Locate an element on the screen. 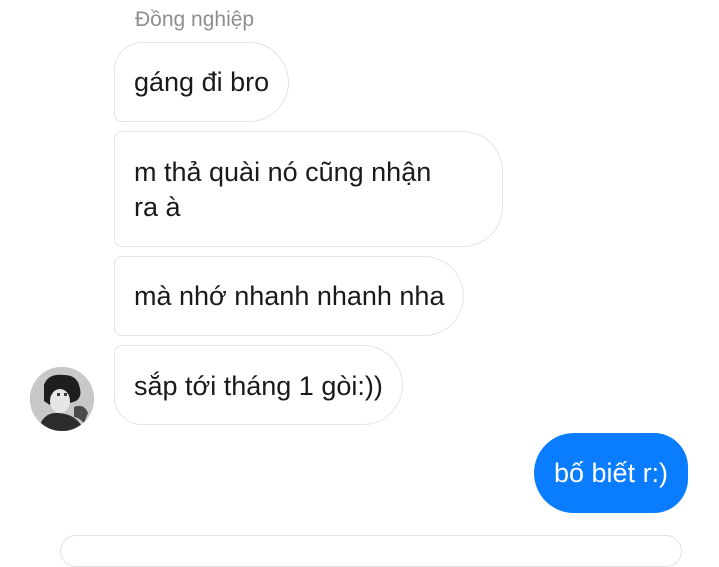 This screenshot has height=567, width=719. incoming-message: mà nhớ nhanh nhanh nha is located at coordinates (289, 296).